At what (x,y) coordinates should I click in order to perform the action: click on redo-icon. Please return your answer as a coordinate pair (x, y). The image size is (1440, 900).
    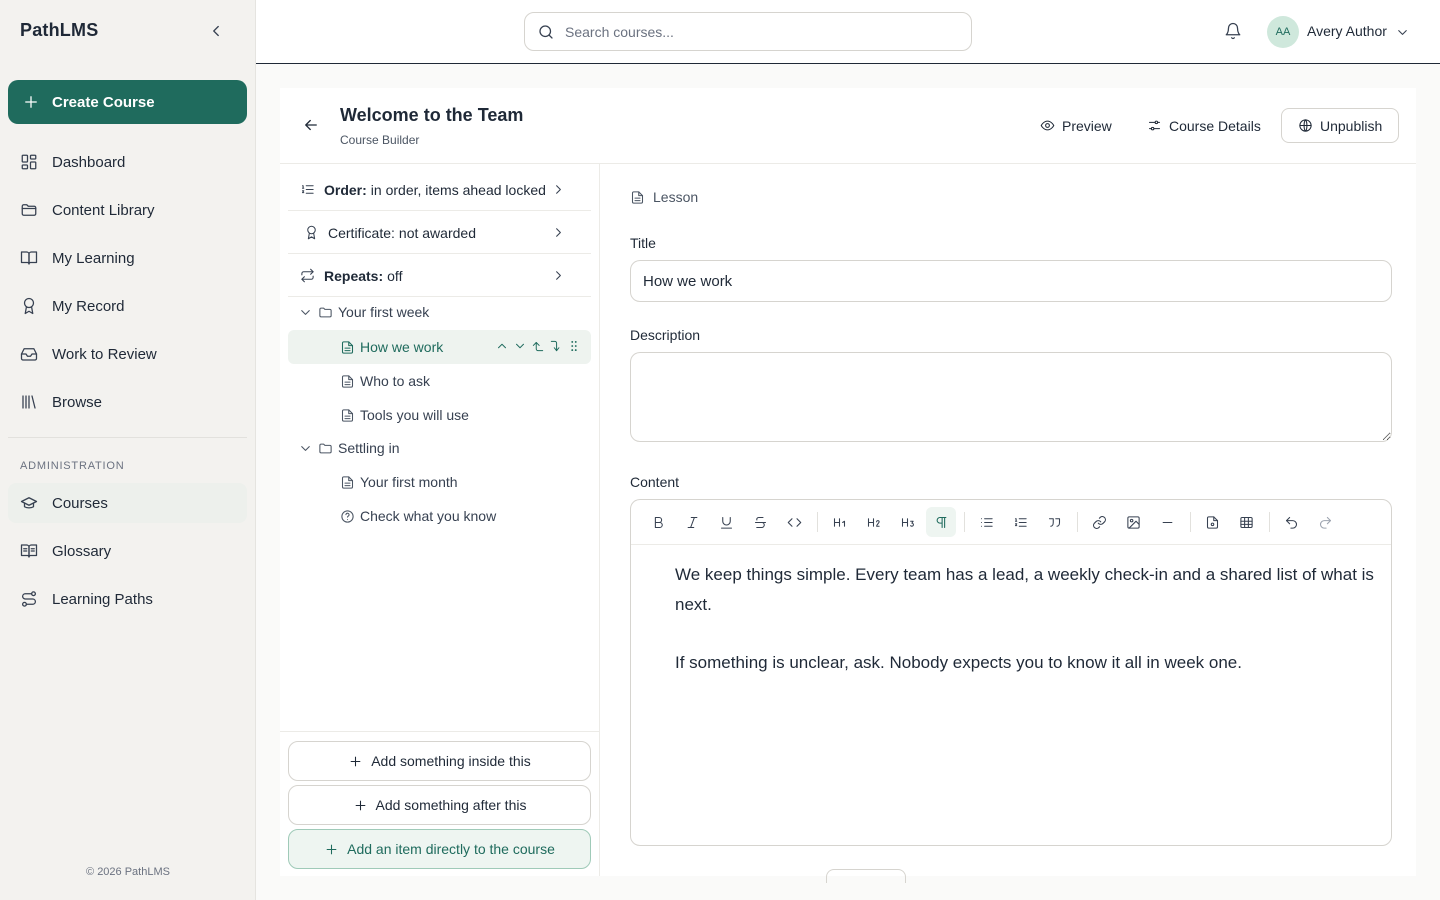
    Looking at the image, I should click on (1325, 522).